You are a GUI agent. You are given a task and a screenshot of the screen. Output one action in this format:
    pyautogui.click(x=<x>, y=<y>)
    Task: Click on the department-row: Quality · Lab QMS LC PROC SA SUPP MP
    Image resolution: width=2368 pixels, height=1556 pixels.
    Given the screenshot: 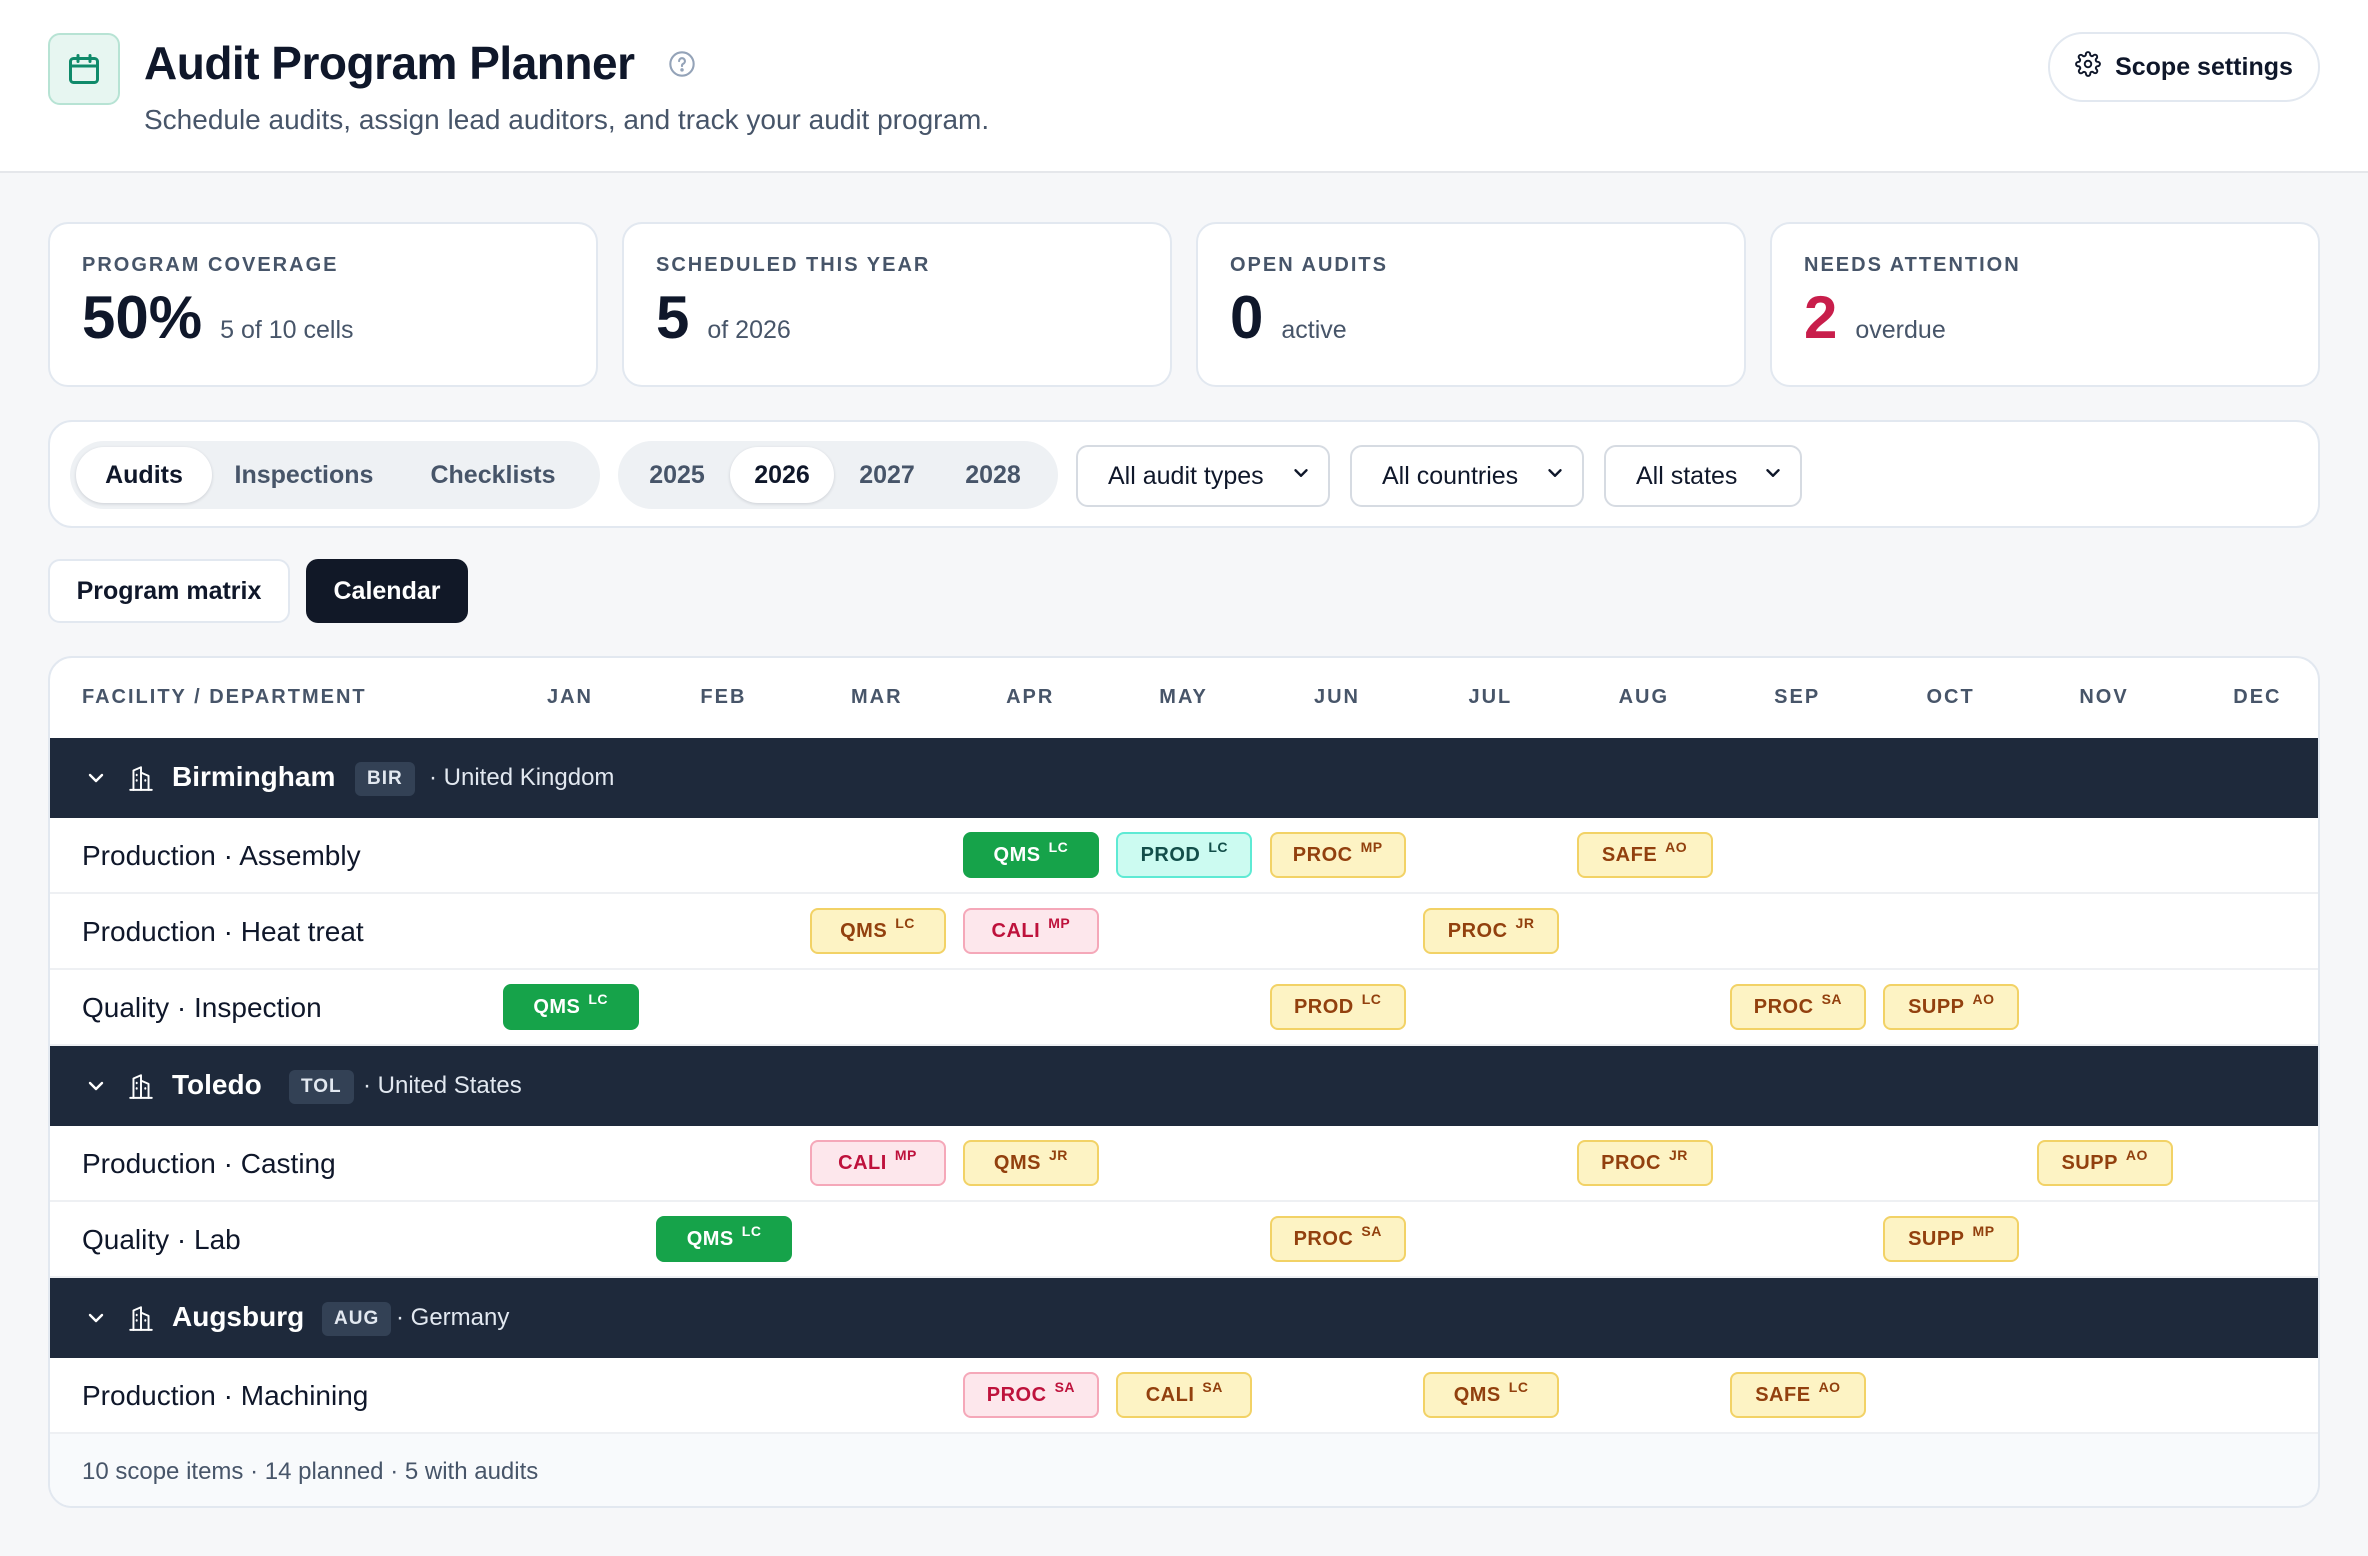 What is the action you would take?
    pyautogui.click(x=1184, y=1240)
    